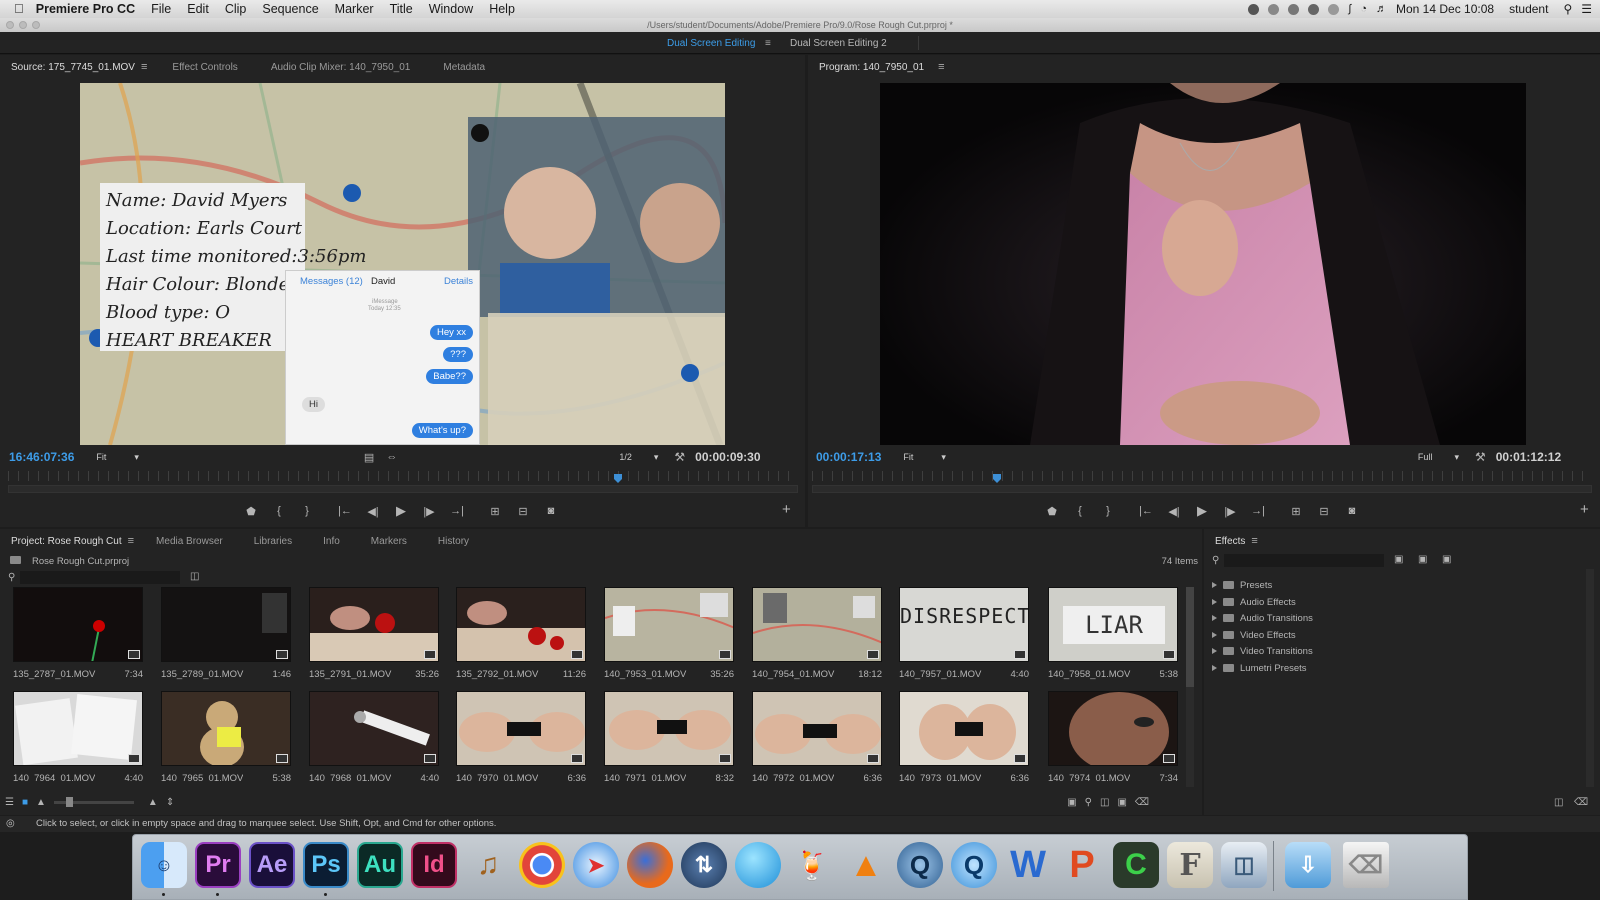 Image resolution: width=1600 pixels, height=900 pixels. I want to click on overwrite-button: ⊟, so click(523, 511).